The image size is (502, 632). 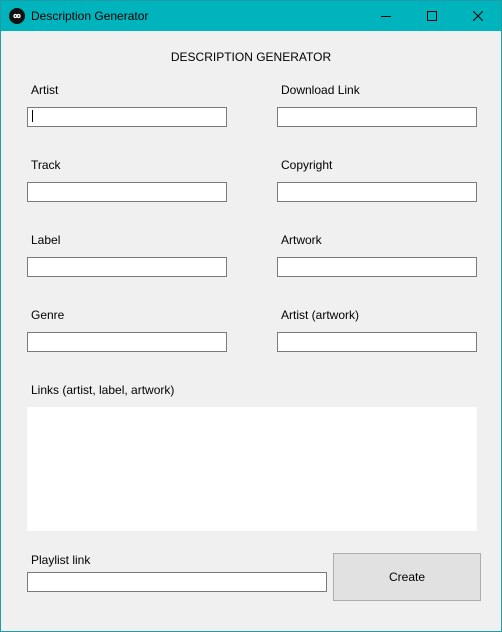 I want to click on minimize-icon, so click(x=386, y=16).